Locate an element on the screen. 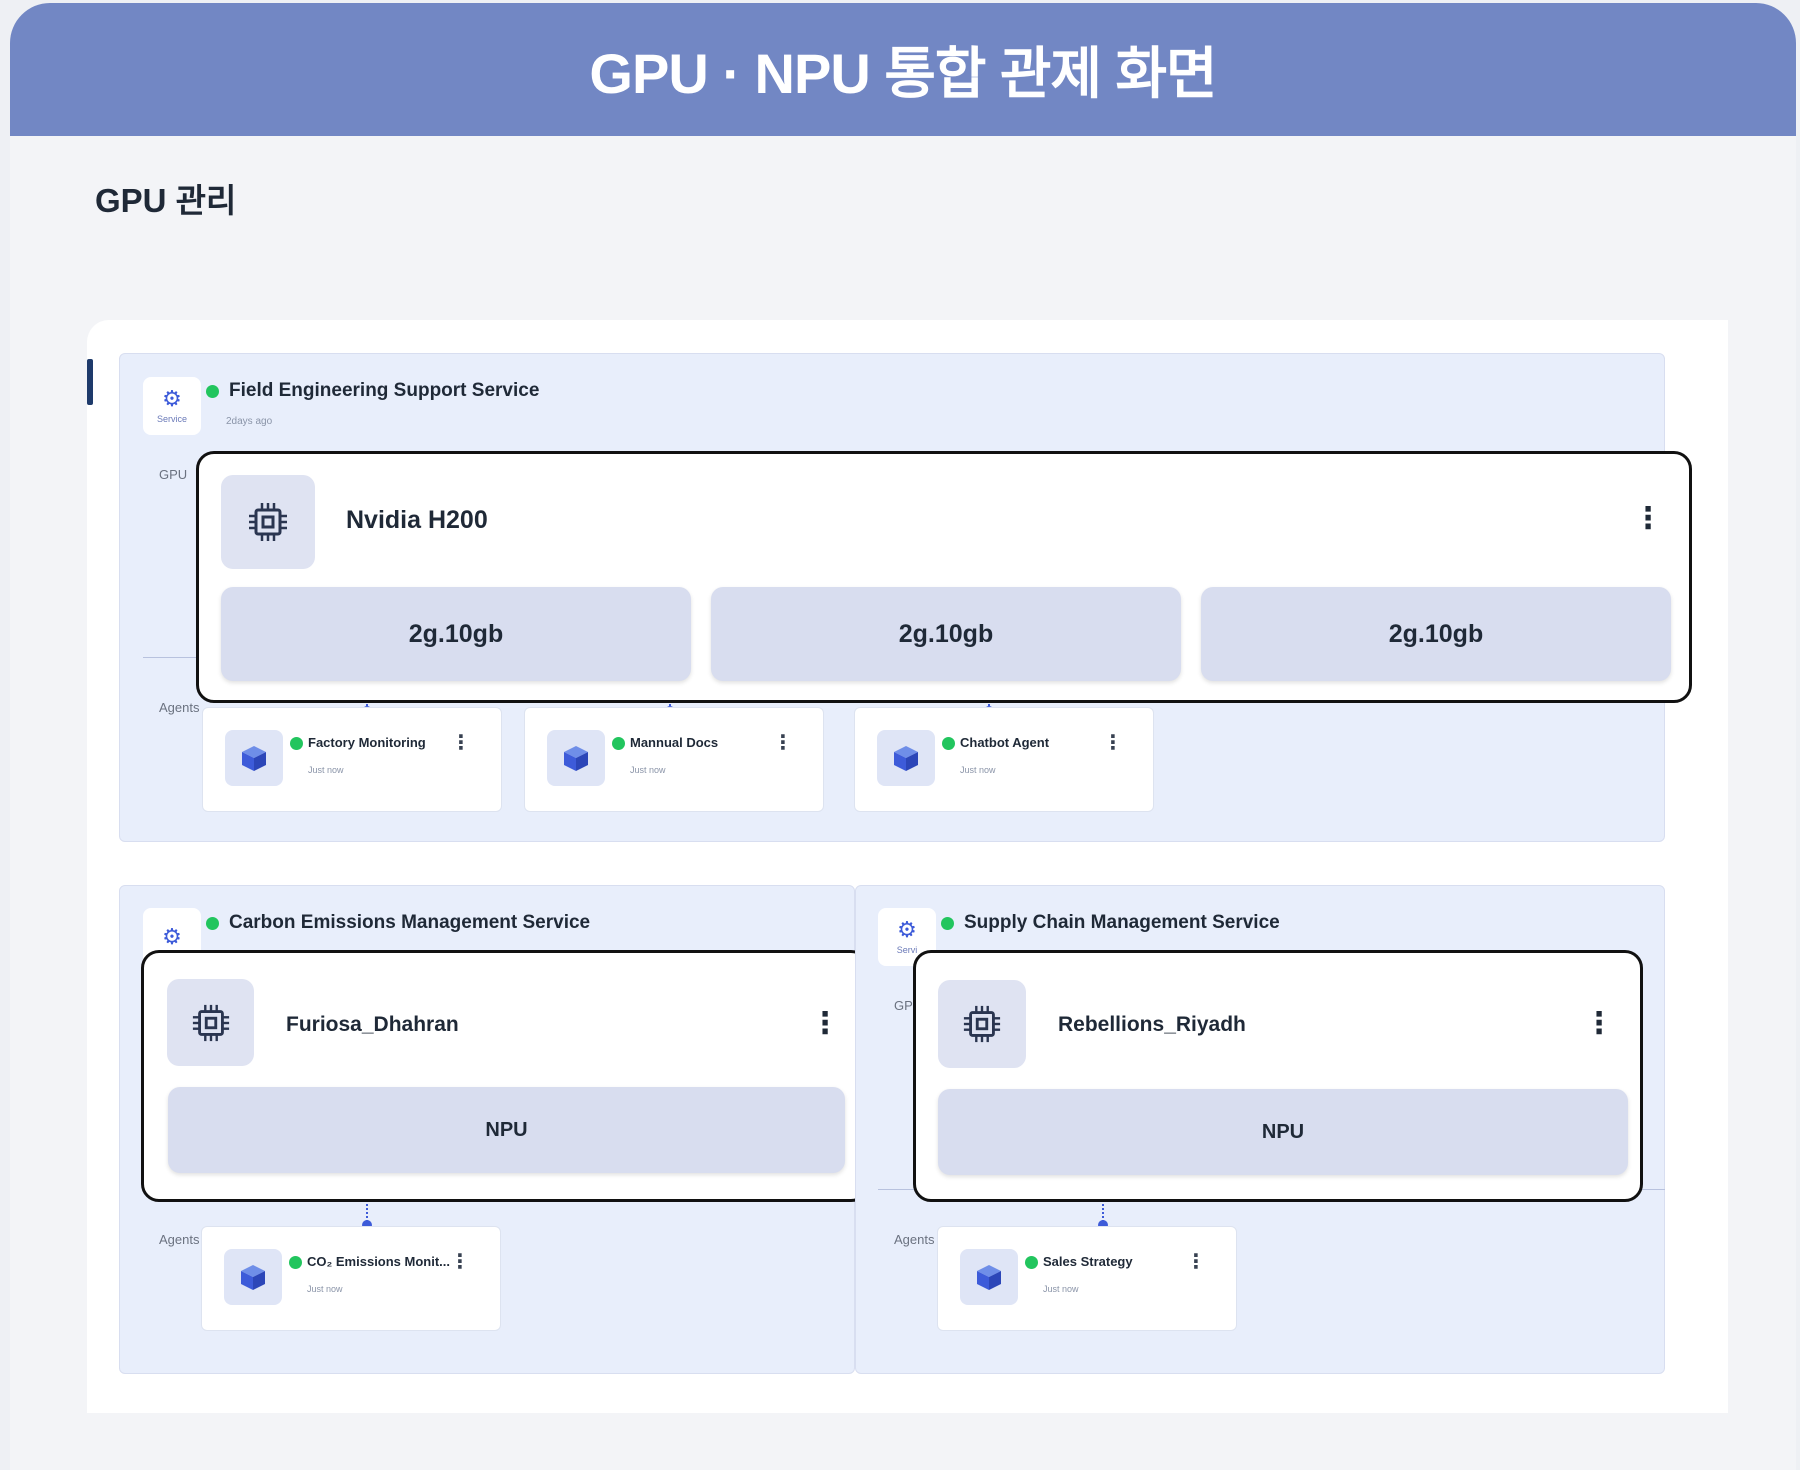 Image resolution: width=1800 pixels, height=1470 pixels. agent-card-co2-emissions: CO₂ Emissions Monit... Just now ⋮ is located at coordinates (351, 1278).